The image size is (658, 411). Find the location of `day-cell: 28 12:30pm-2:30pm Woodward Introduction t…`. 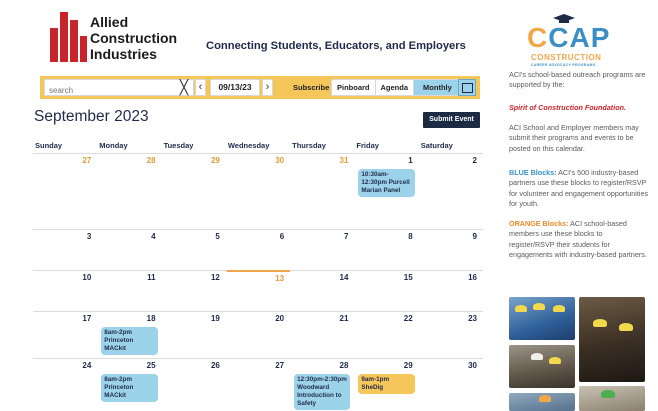

day-cell: 28 12:30pm-2:30pm Woodward Introduction t… is located at coordinates (322, 385).